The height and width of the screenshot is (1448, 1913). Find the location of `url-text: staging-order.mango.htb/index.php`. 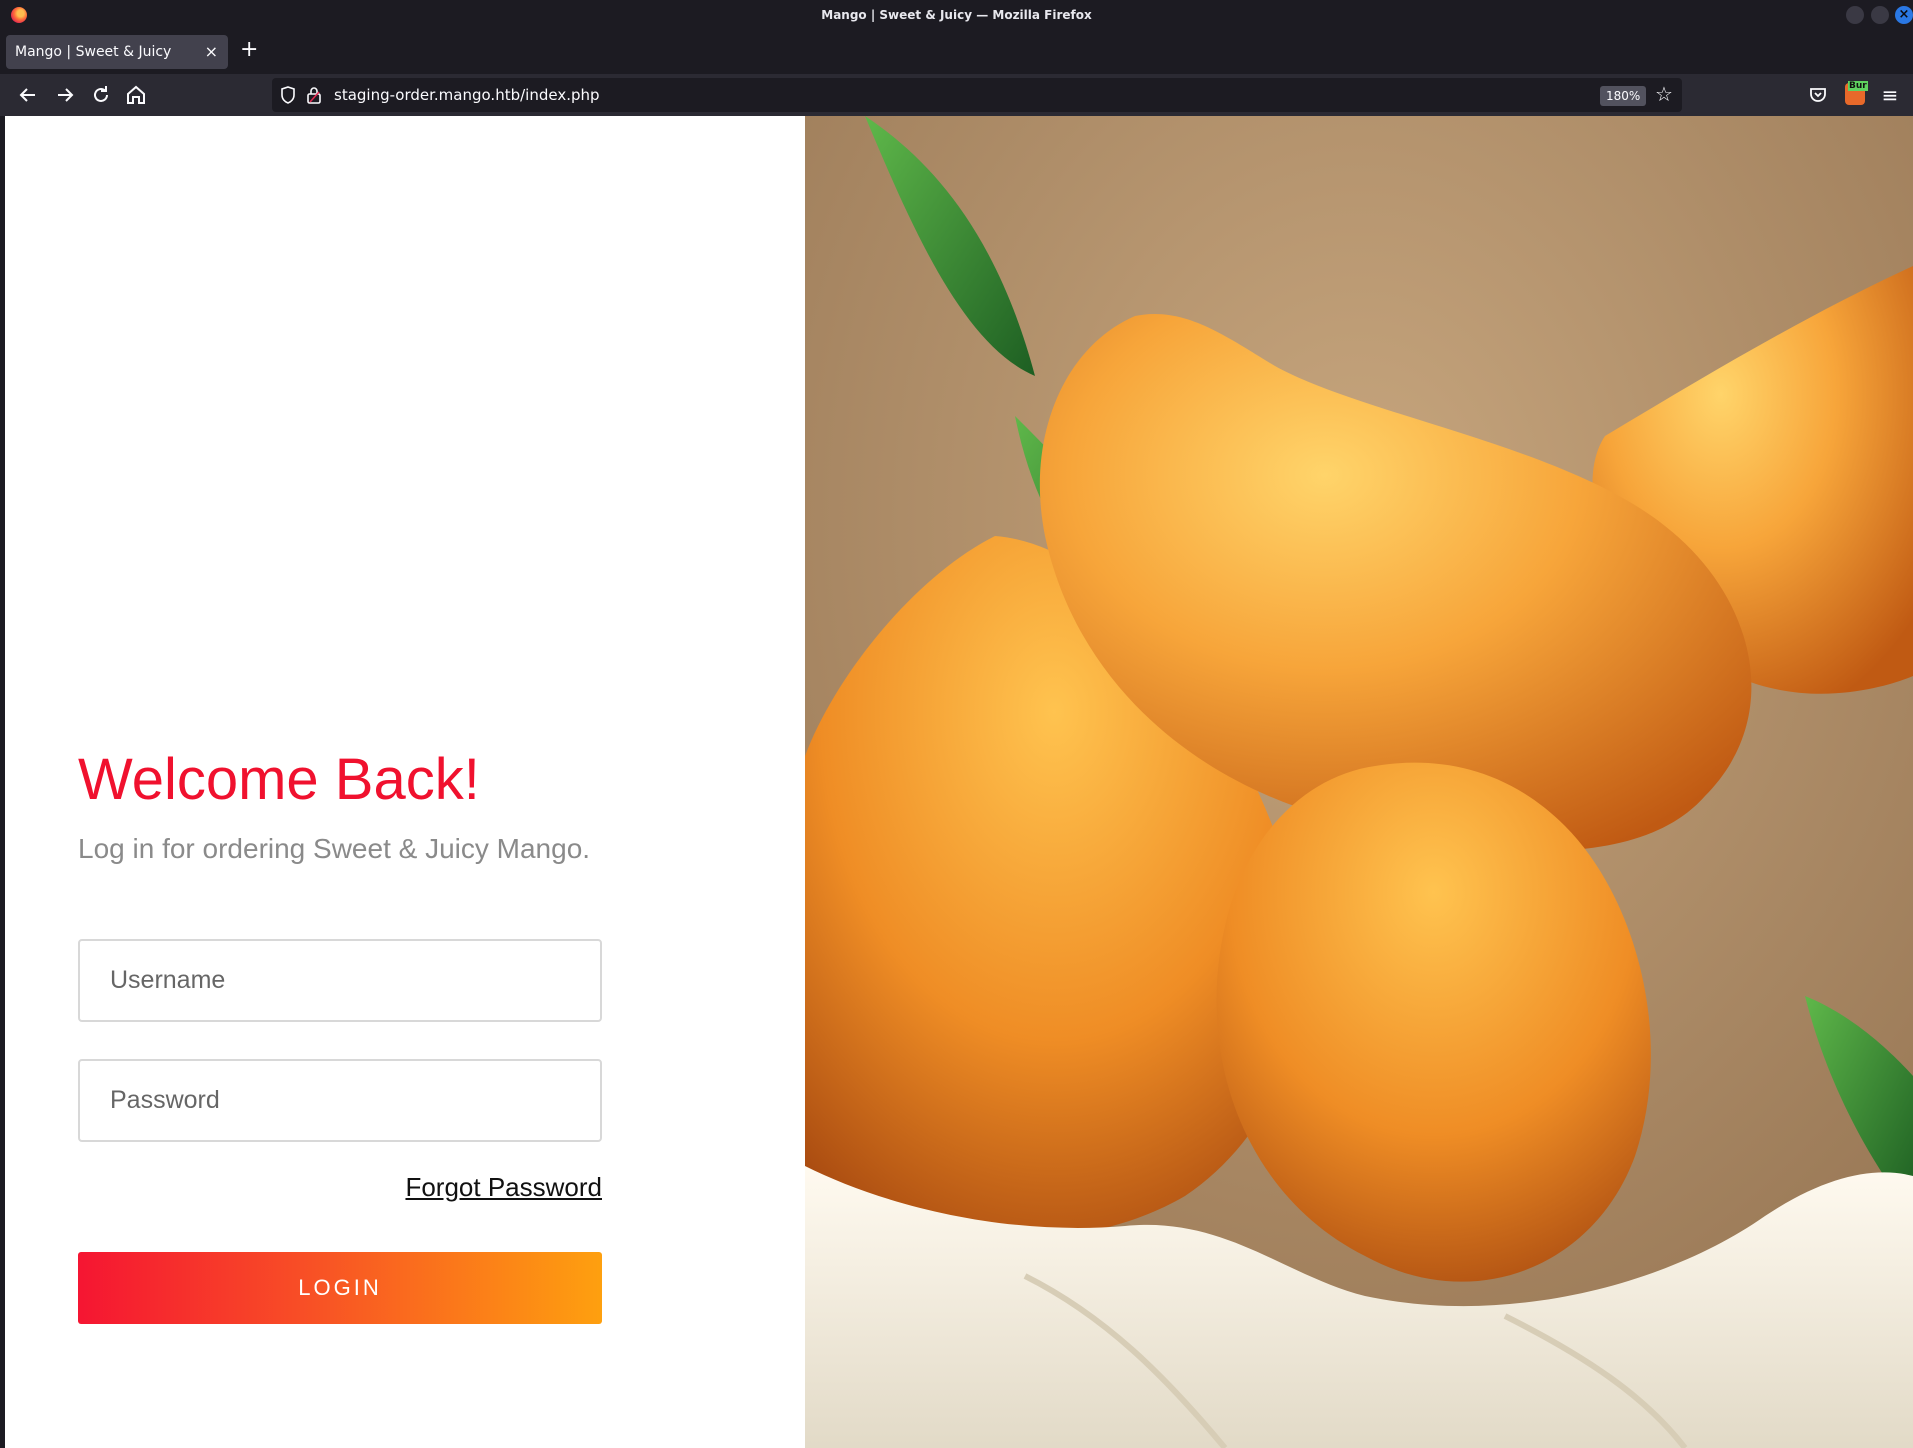

url-text: staging-order.mango.htb/index.php is located at coordinates (467, 95).